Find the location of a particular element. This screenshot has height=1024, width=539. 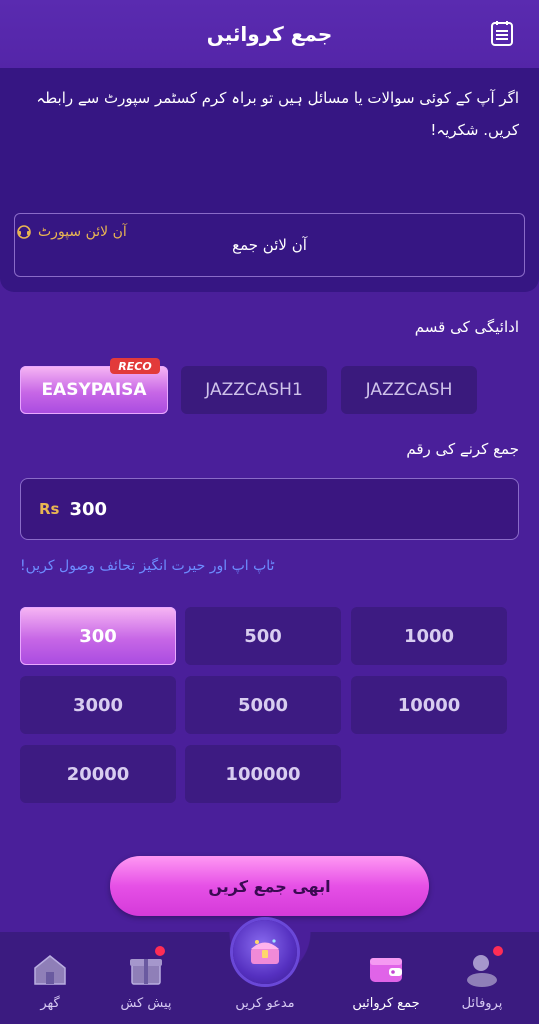

app-header: جمع کروائیں is located at coordinates (269, 34).